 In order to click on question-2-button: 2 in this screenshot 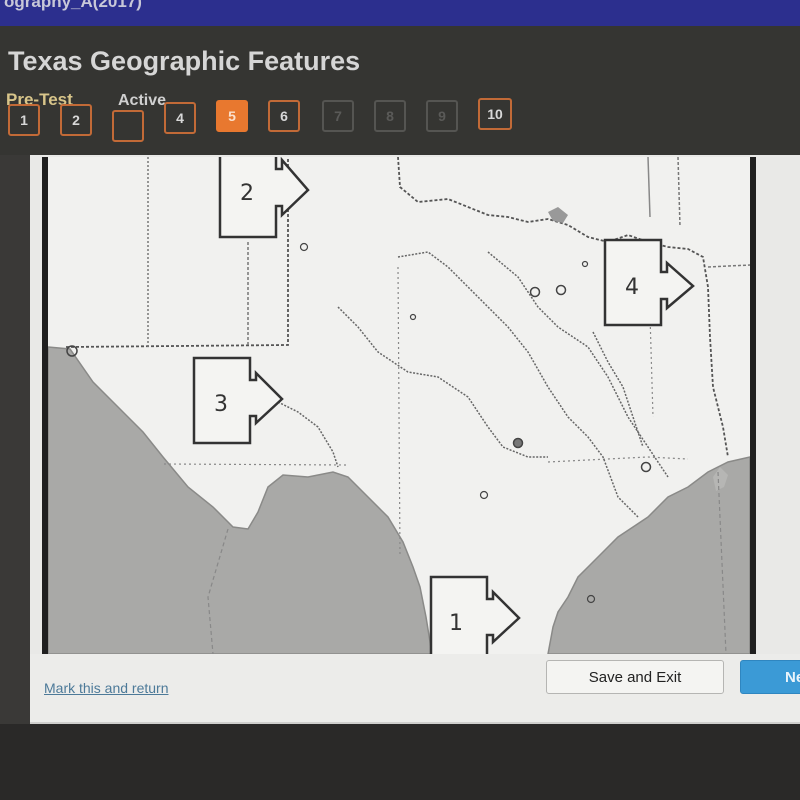, I will do `click(76, 120)`.